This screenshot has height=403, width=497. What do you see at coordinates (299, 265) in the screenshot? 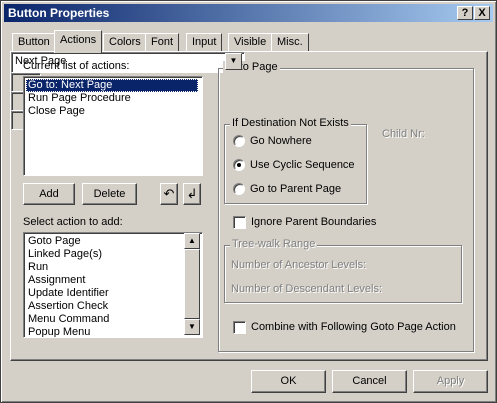
I see `ancestor-levels-label: Number of Ancestor Levels:` at bounding box center [299, 265].